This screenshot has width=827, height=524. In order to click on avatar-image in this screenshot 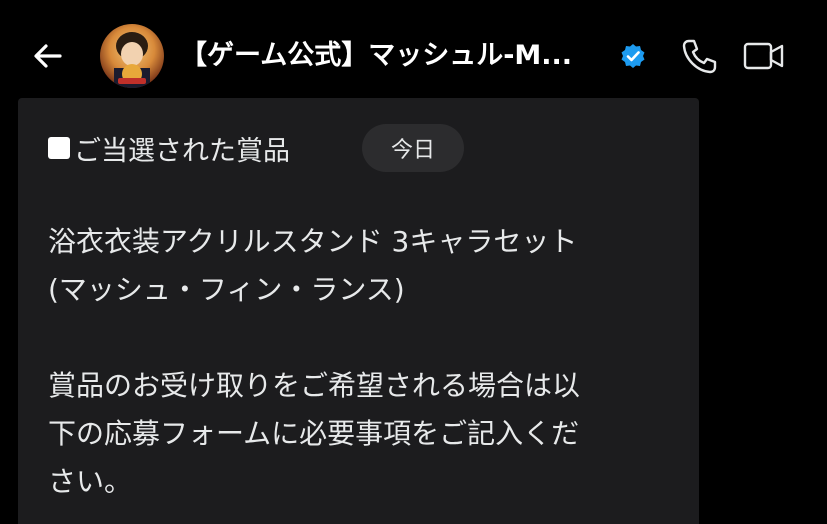, I will do `click(132, 60)`.